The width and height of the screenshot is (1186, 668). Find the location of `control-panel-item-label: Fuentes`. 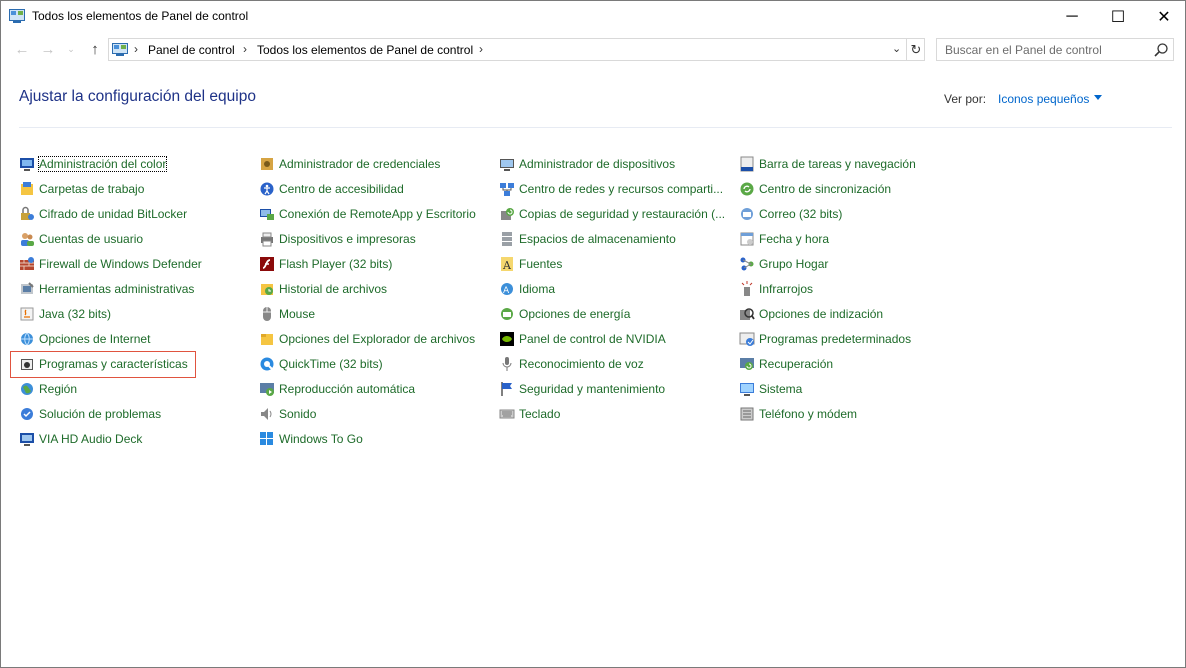

control-panel-item-label: Fuentes is located at coordinates (540, 264).